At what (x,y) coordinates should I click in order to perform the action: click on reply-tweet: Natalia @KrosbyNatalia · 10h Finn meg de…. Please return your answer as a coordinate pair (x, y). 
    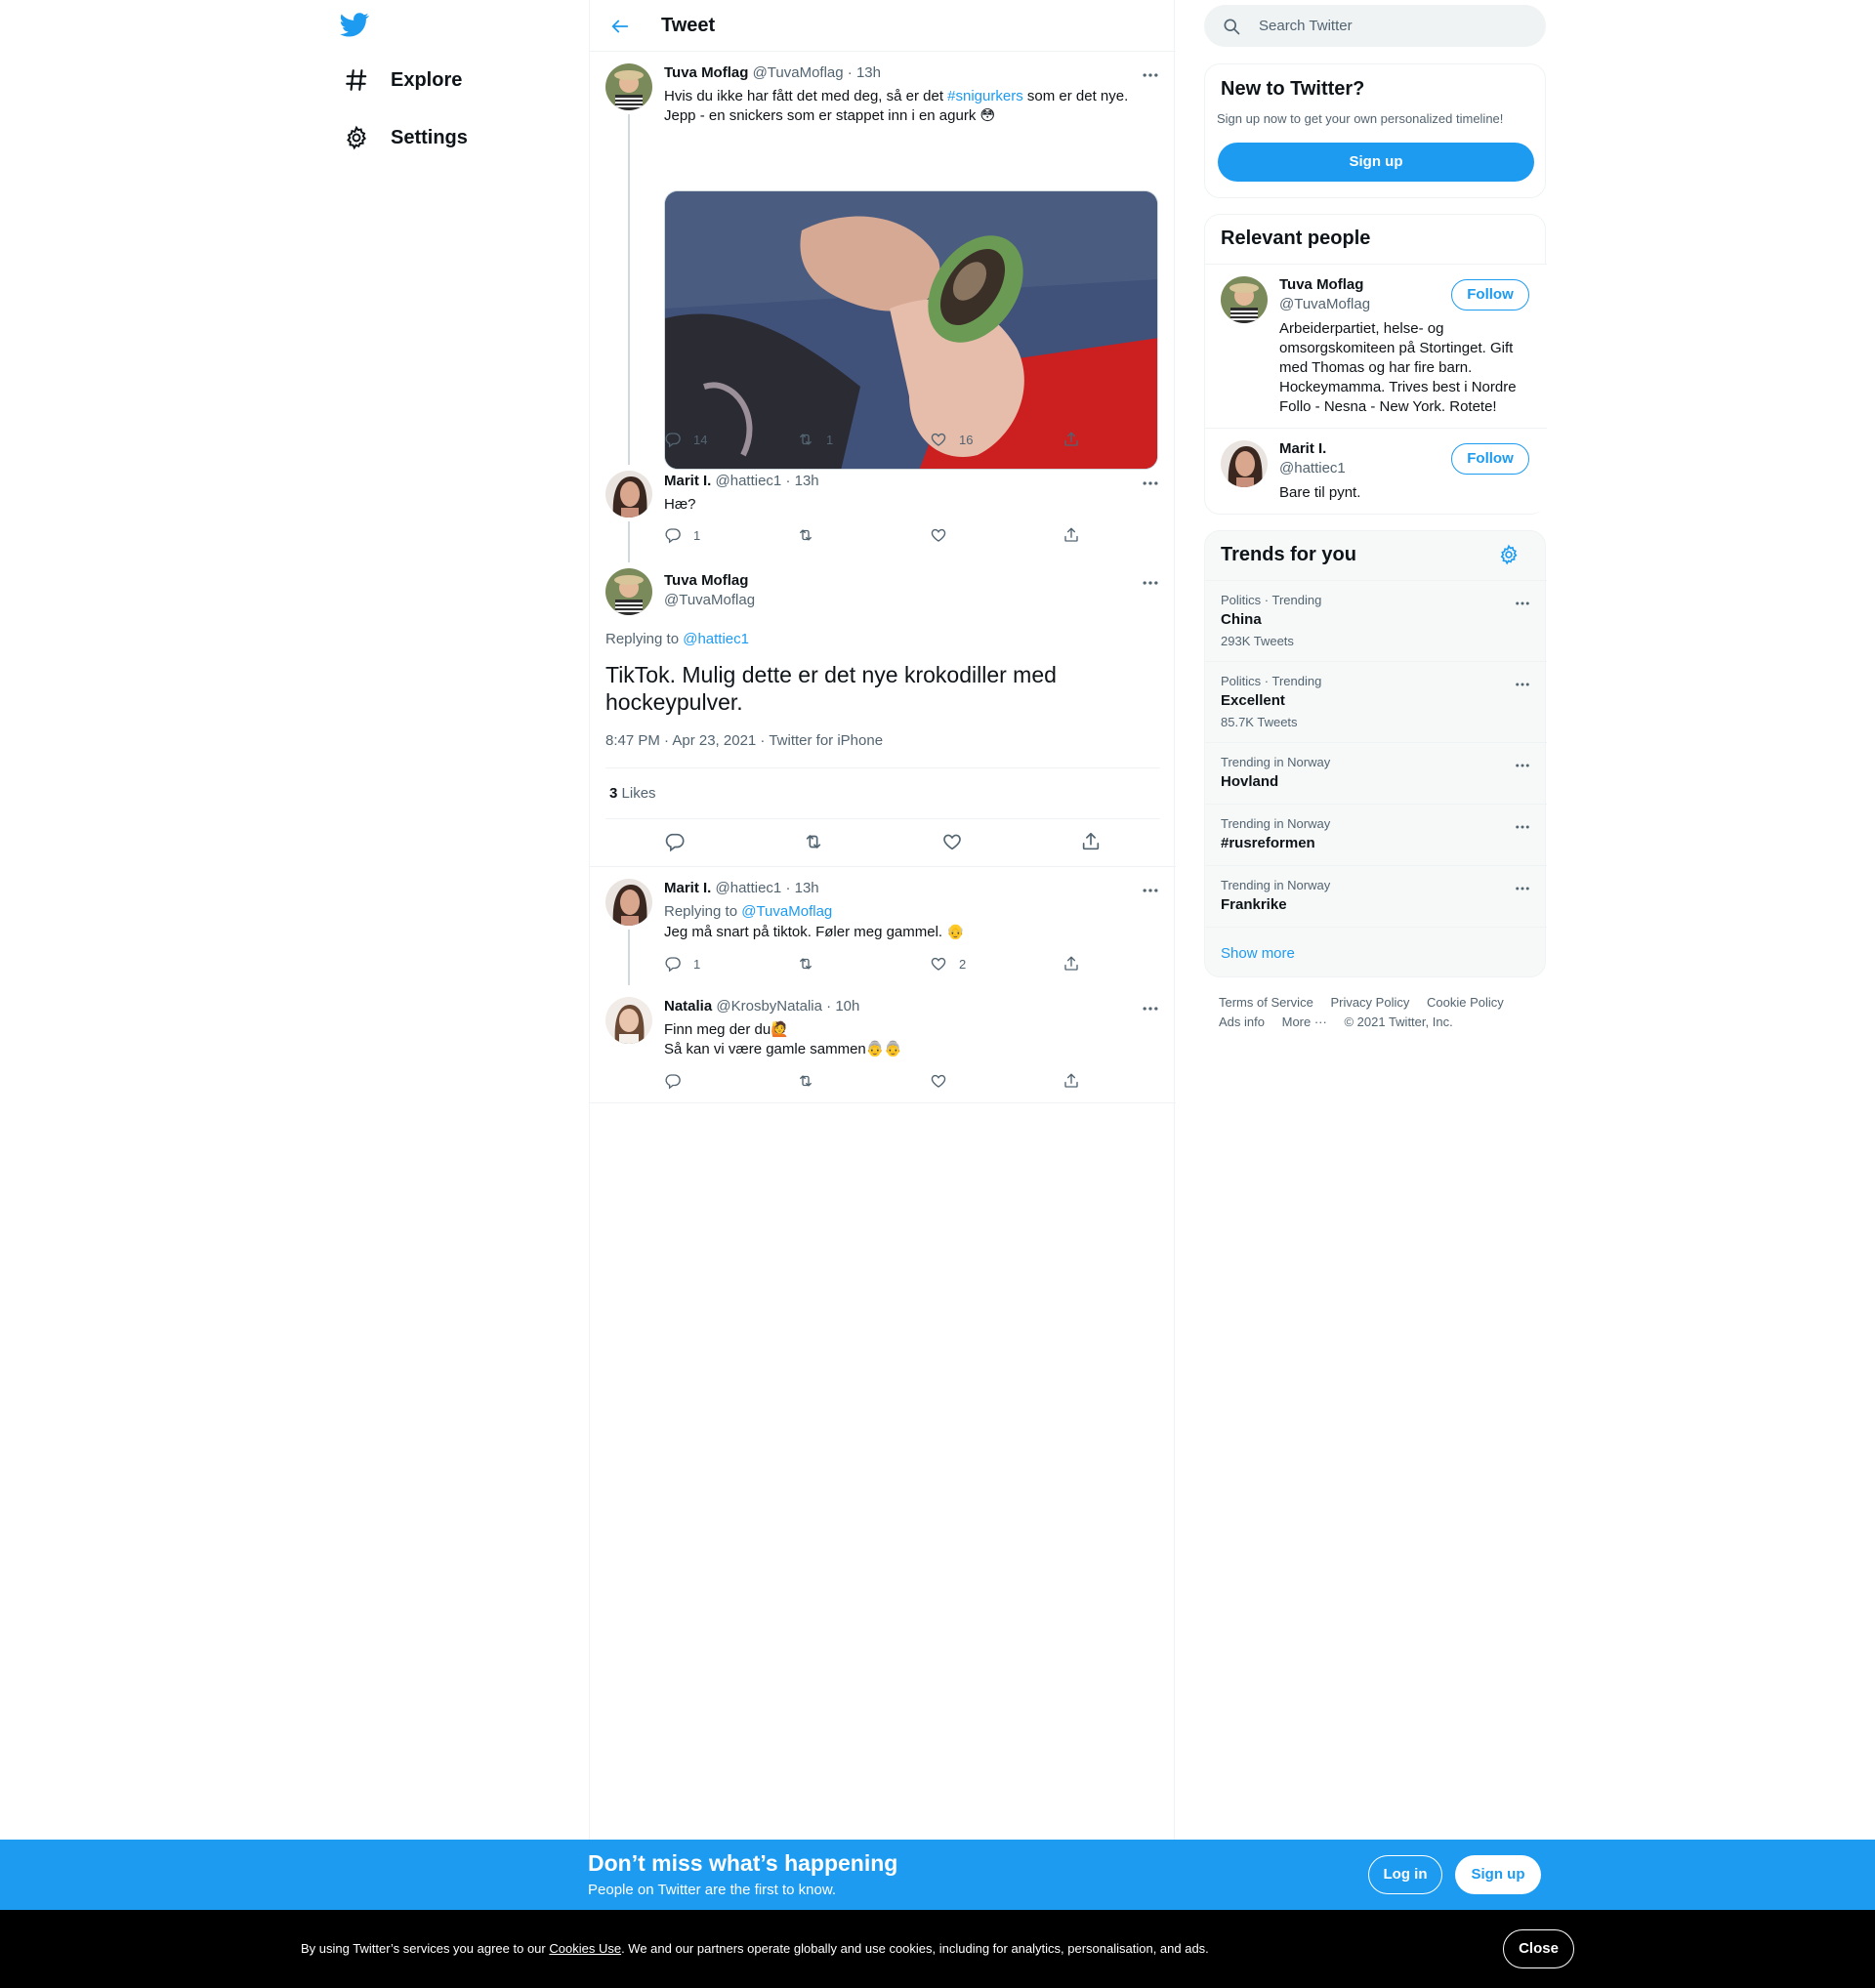
    Looking at the image, I should click on (883, 1044).